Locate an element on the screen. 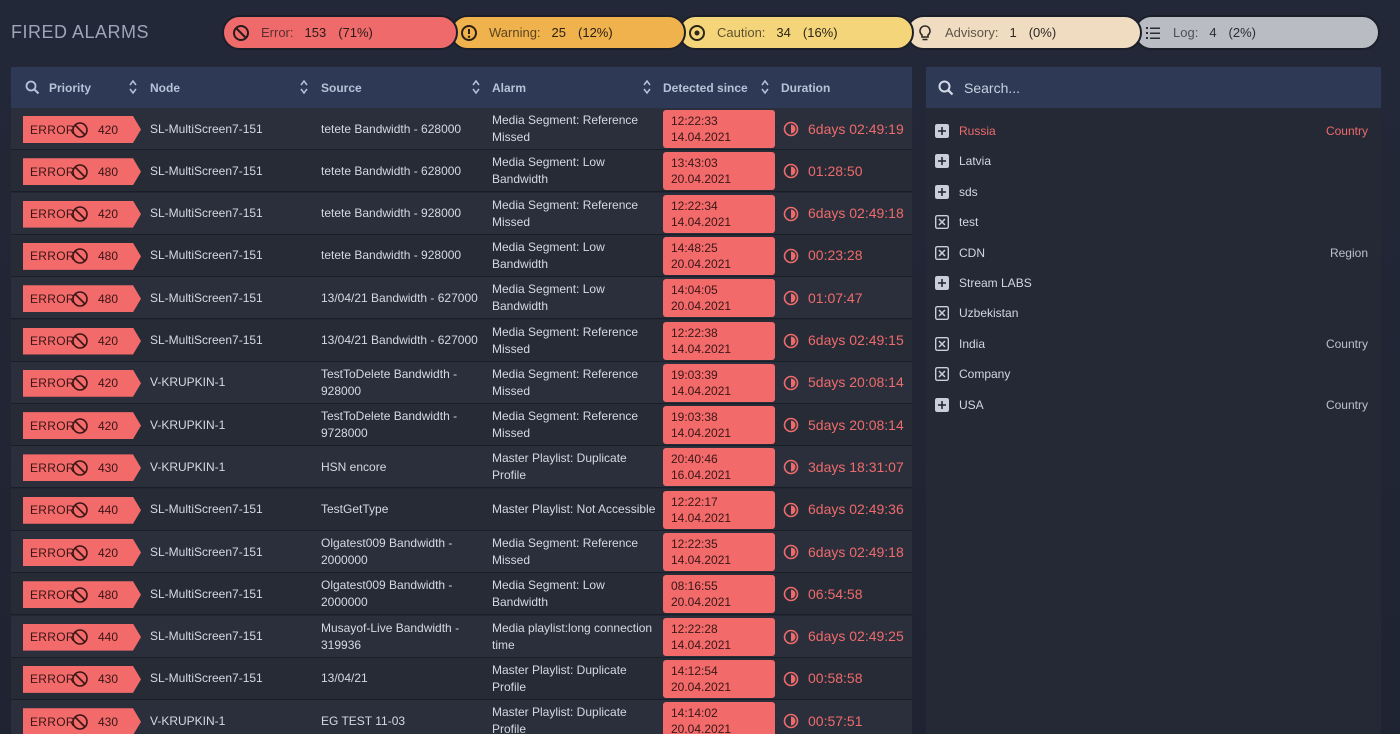  filter-name: CDN is located at coordinates (972, 252).